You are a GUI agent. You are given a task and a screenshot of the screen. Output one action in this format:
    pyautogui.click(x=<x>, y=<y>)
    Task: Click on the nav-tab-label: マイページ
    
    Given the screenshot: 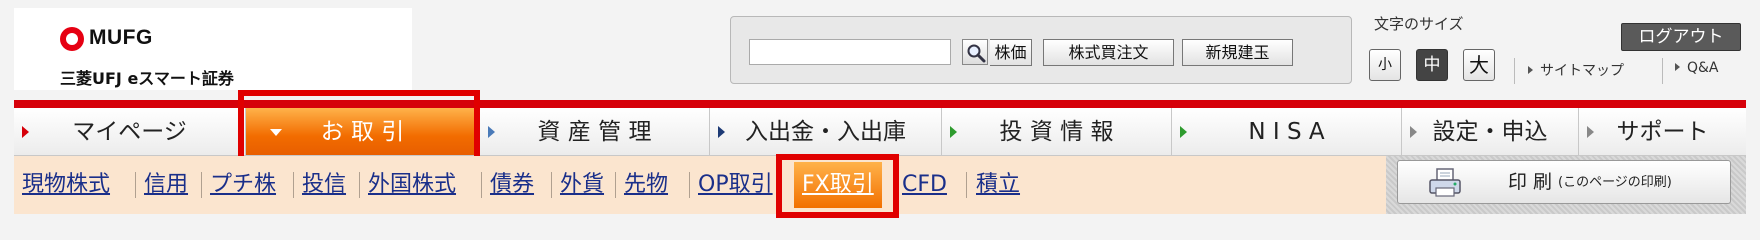 What is the action you would take?
    pyautogui.click(x=129, y=132)
    